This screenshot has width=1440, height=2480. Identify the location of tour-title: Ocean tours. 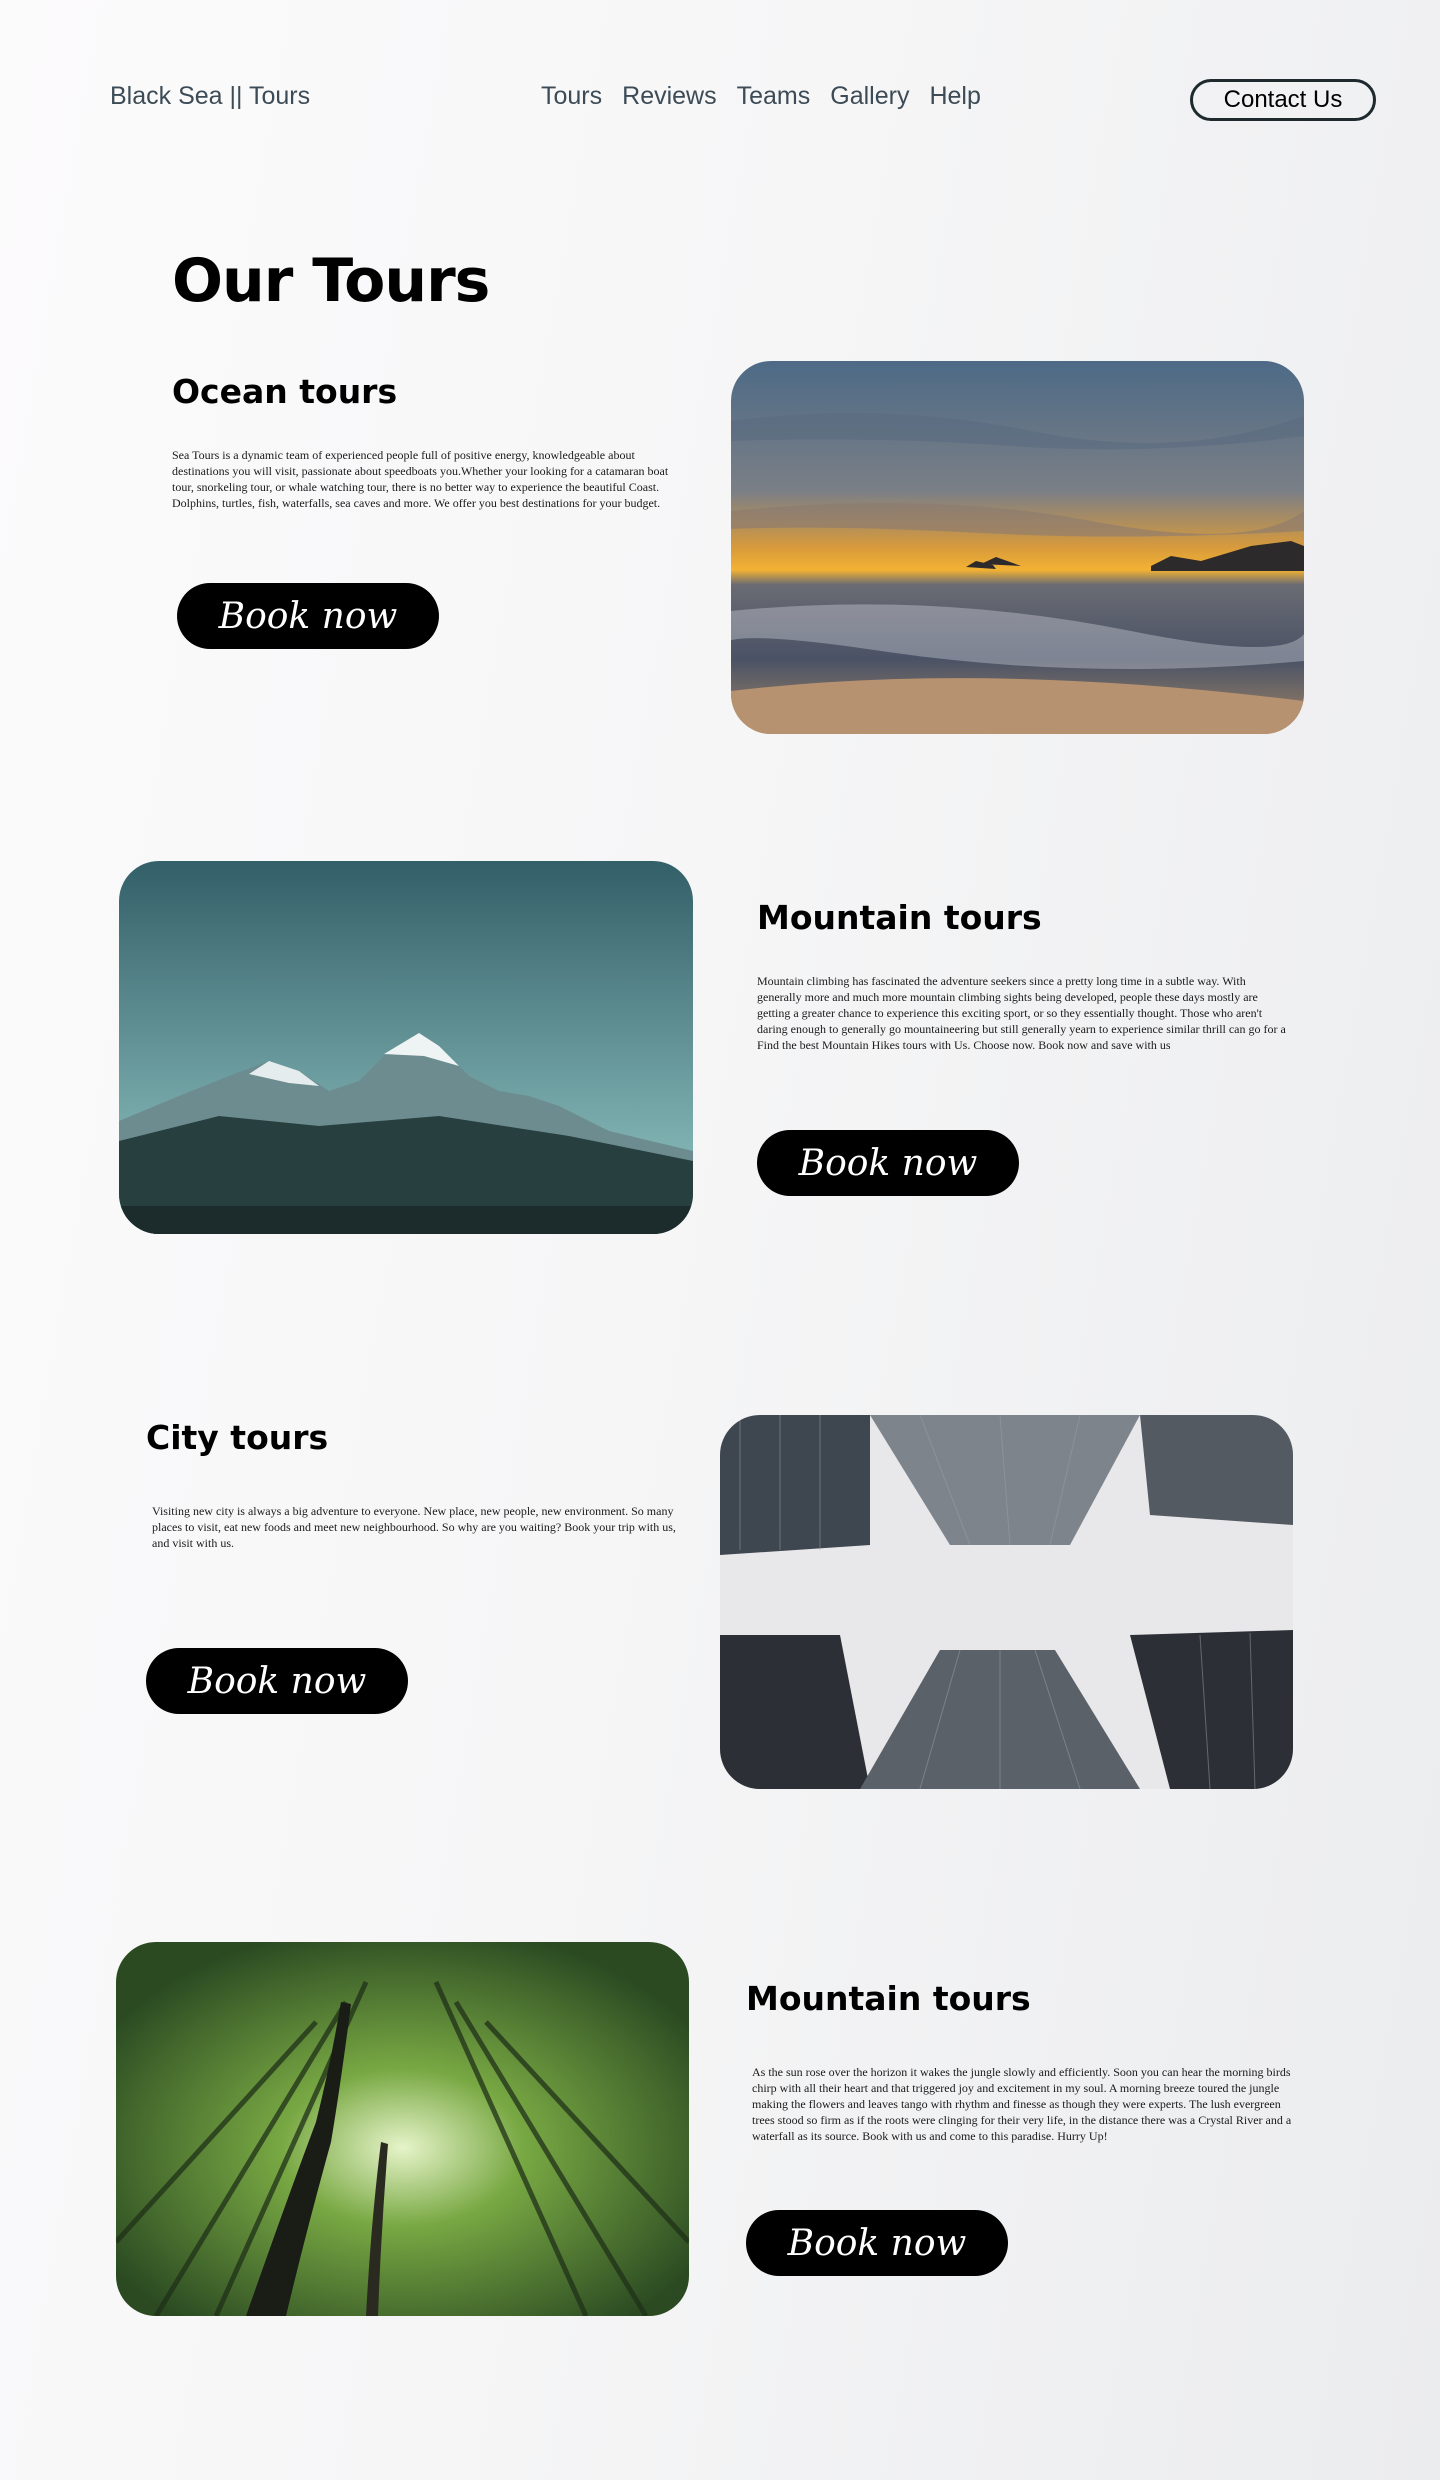
(285, 391).